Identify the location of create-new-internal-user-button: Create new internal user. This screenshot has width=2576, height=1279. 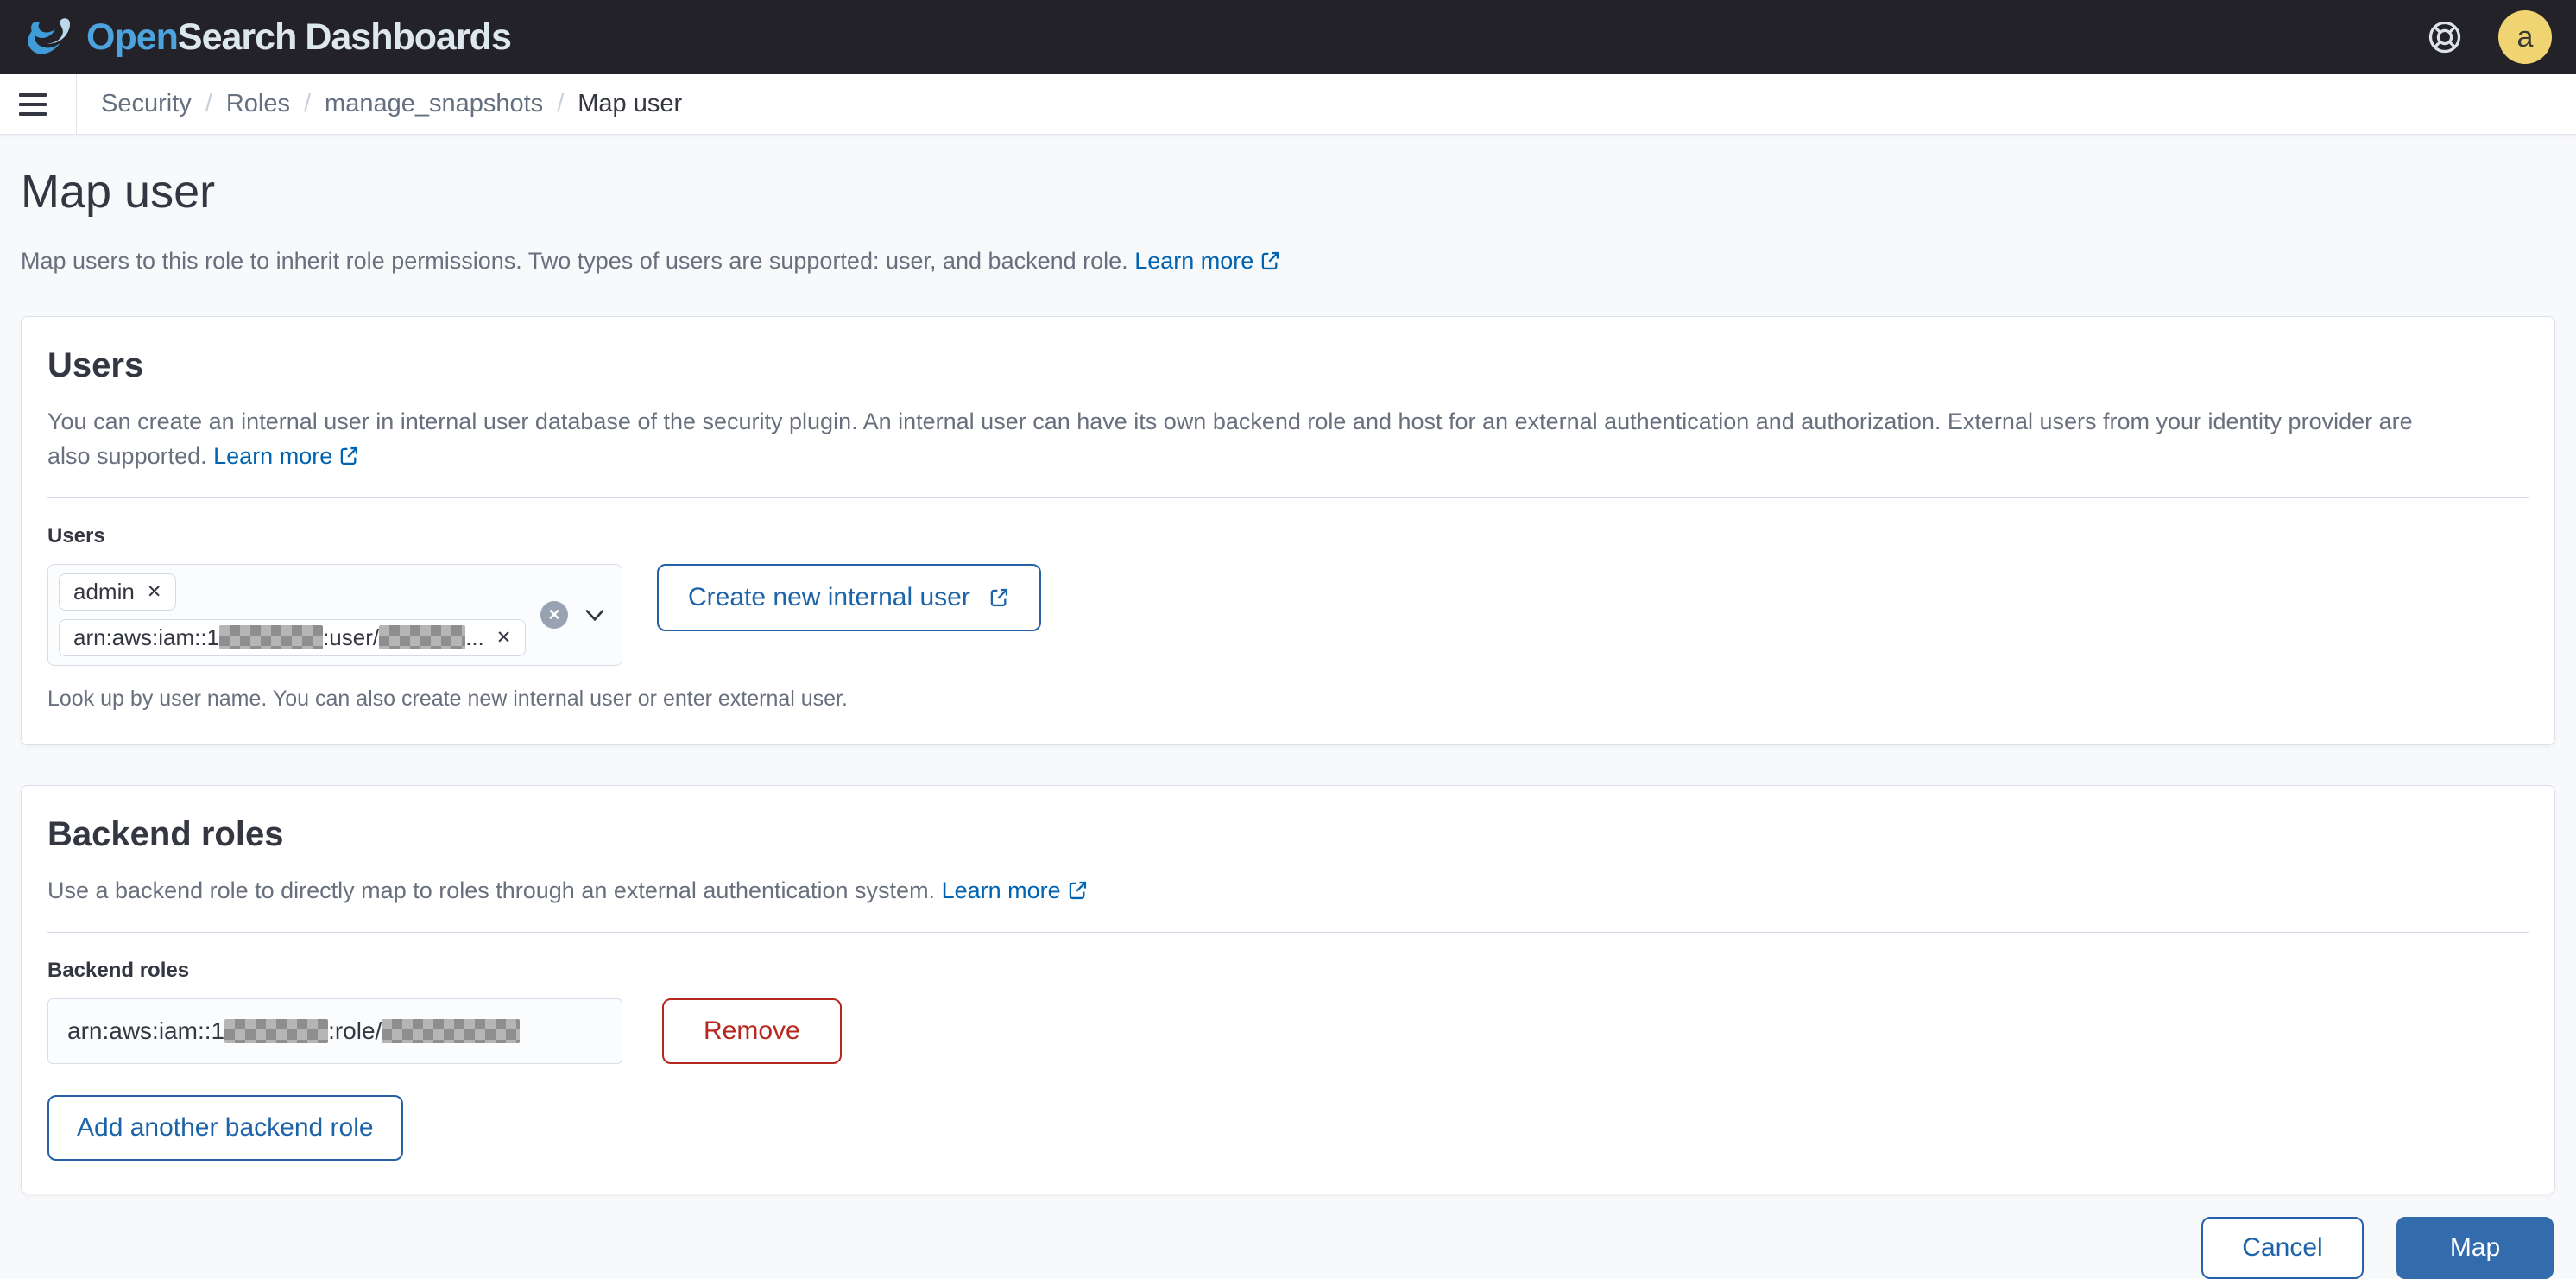
(849, 597).